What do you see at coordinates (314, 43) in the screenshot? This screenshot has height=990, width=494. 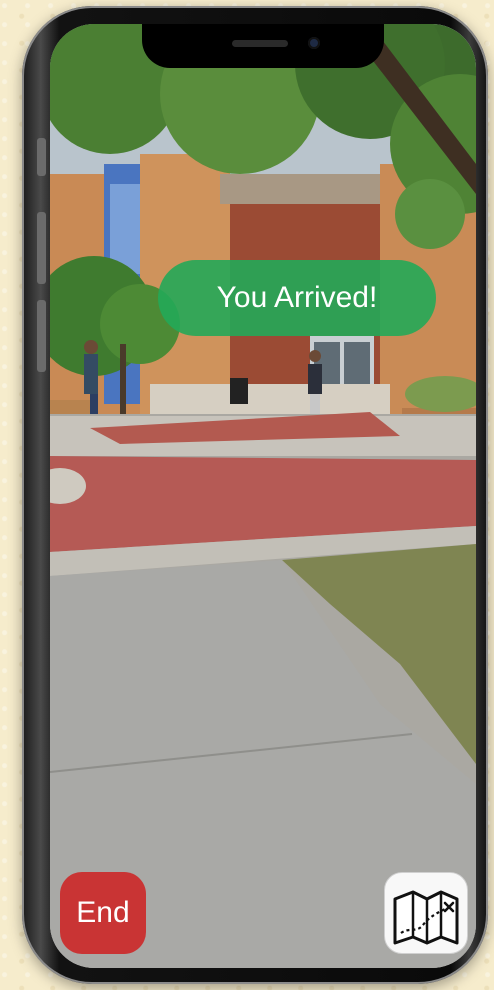 I see `front-camera-icon` at bounding box center [314, 43].